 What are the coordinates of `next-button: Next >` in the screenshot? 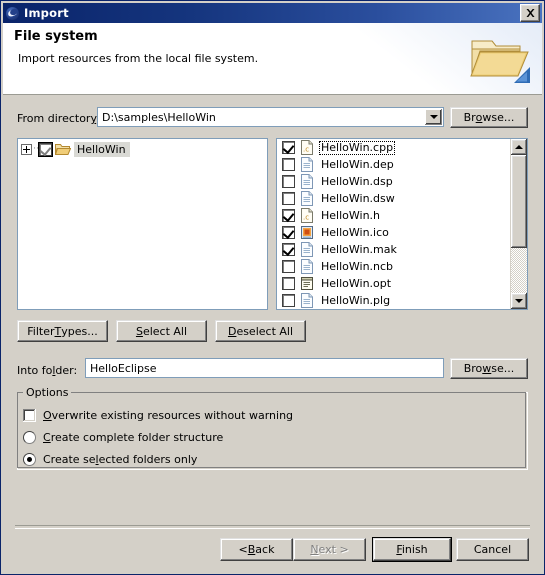 It's located at (329, 549).